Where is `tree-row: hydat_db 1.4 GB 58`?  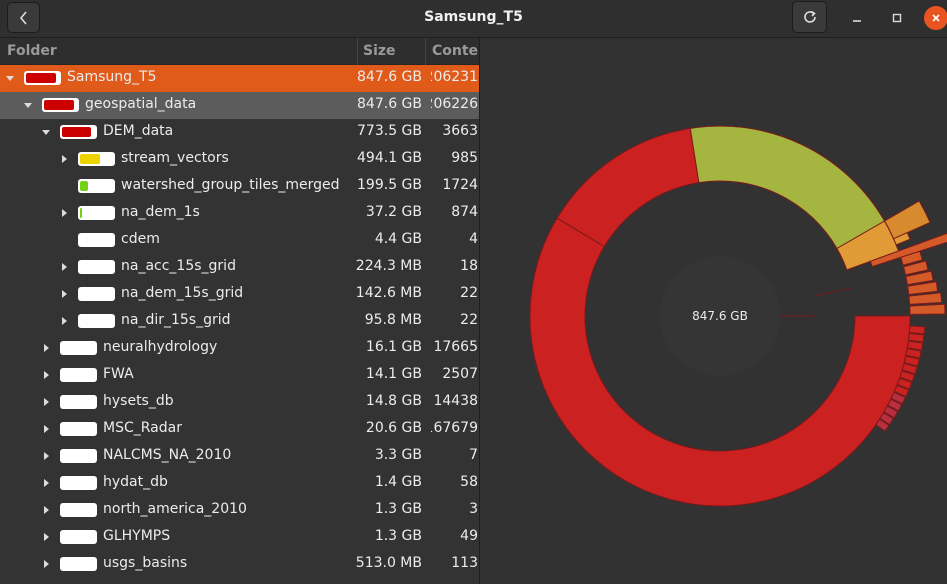 tree-row: hydat_db 1.4 GB 58 is located at coordinates (239, 483).